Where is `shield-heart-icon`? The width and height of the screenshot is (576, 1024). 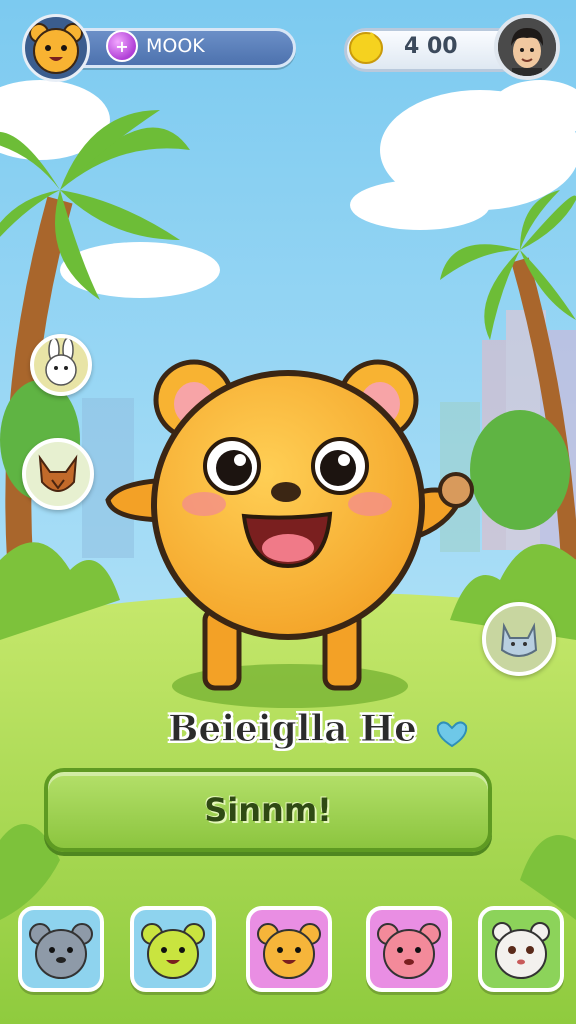 shield-heart-icon is located at coordinates (452, 732).